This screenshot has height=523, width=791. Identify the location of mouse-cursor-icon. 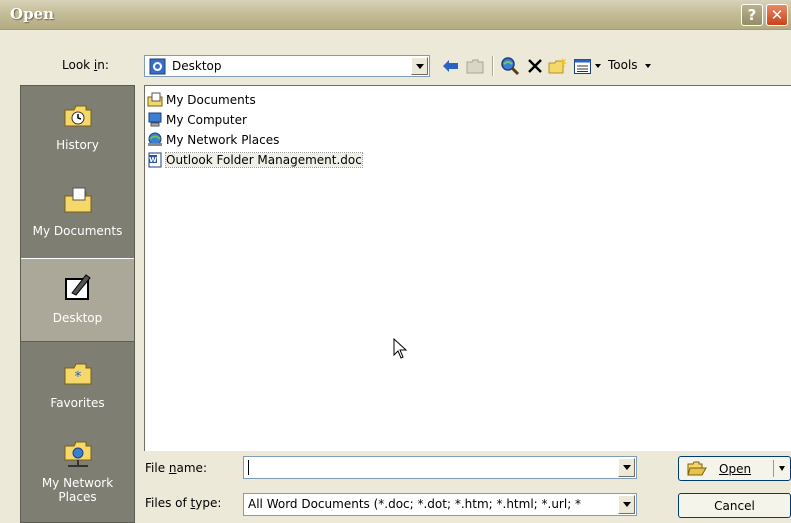
(400, 348).